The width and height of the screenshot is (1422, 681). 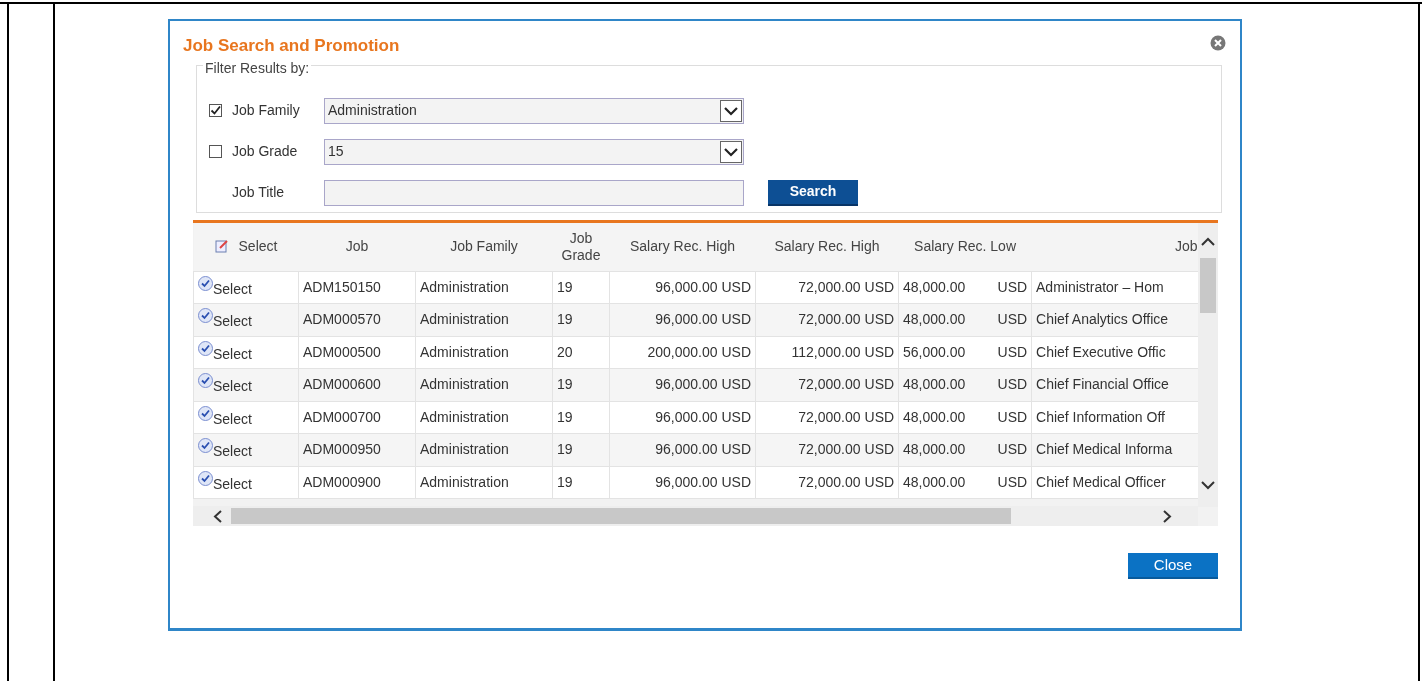 What do you see at coordinates (1208, 241) in the screenshot?
I see `scroll-up-icon` at bounding box center [1208, 241].